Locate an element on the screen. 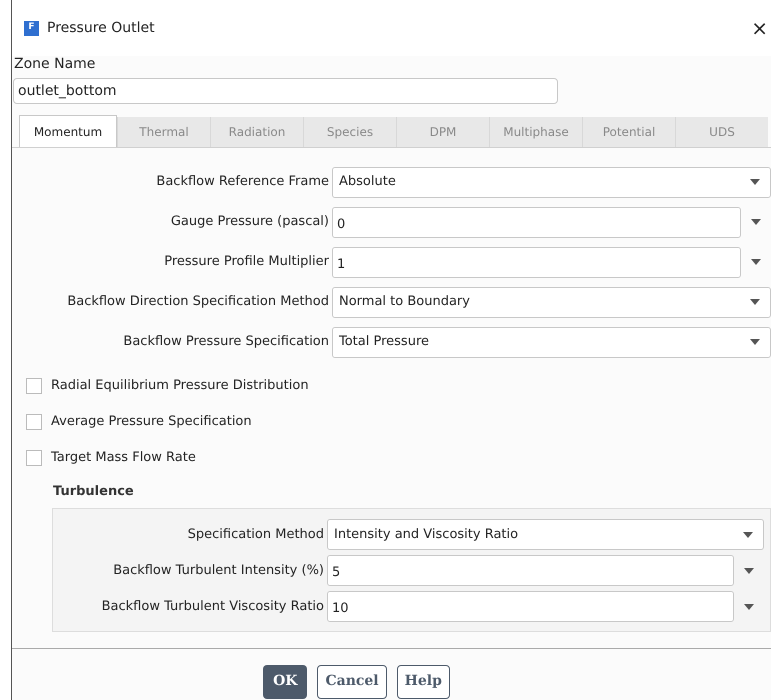 This screenshot has height=700, width=771. checkbox-label: Target Mass Flow Rate is located at coordinates (123, 458).